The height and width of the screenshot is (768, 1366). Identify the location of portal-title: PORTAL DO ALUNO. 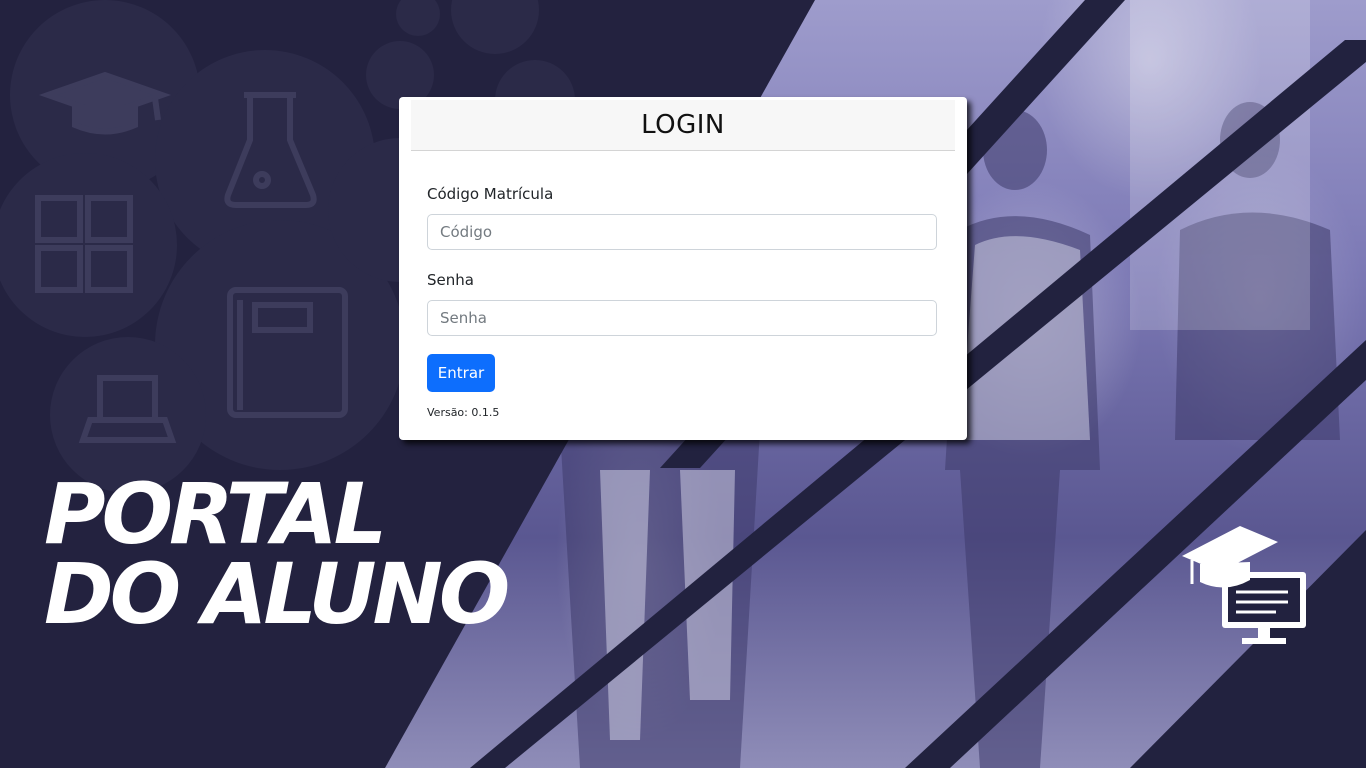
(277, 554).